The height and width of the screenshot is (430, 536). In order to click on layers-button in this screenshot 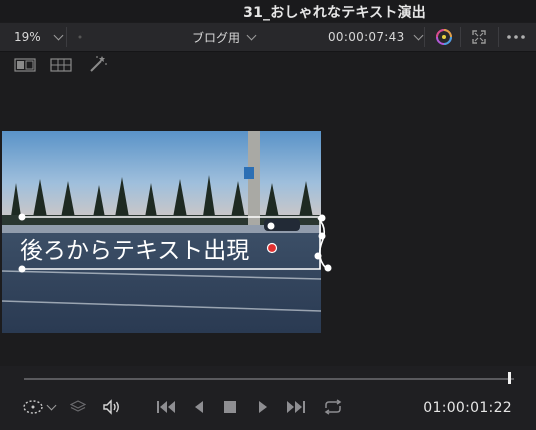, I will do `click(78, 407)`.